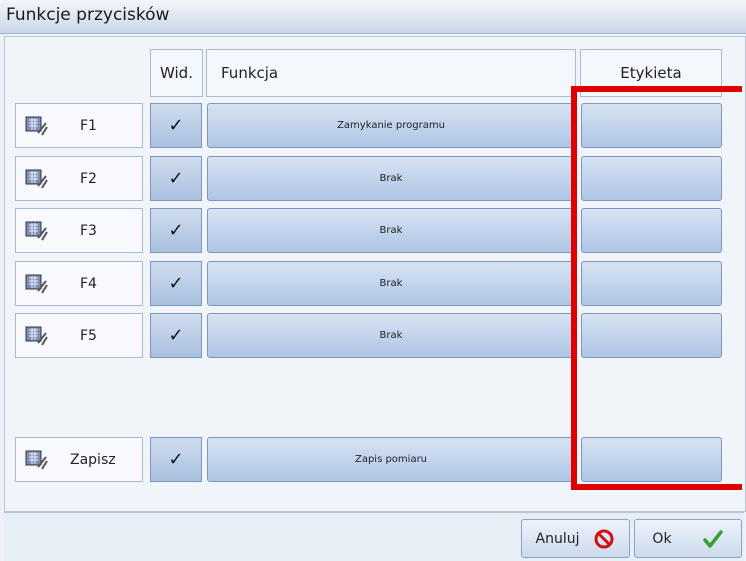 This screenshot has height=561, width=746. Describe the element at coordinates (391, 73) in the screenshot. I see `header-funkcja: Funkcja` at that location.